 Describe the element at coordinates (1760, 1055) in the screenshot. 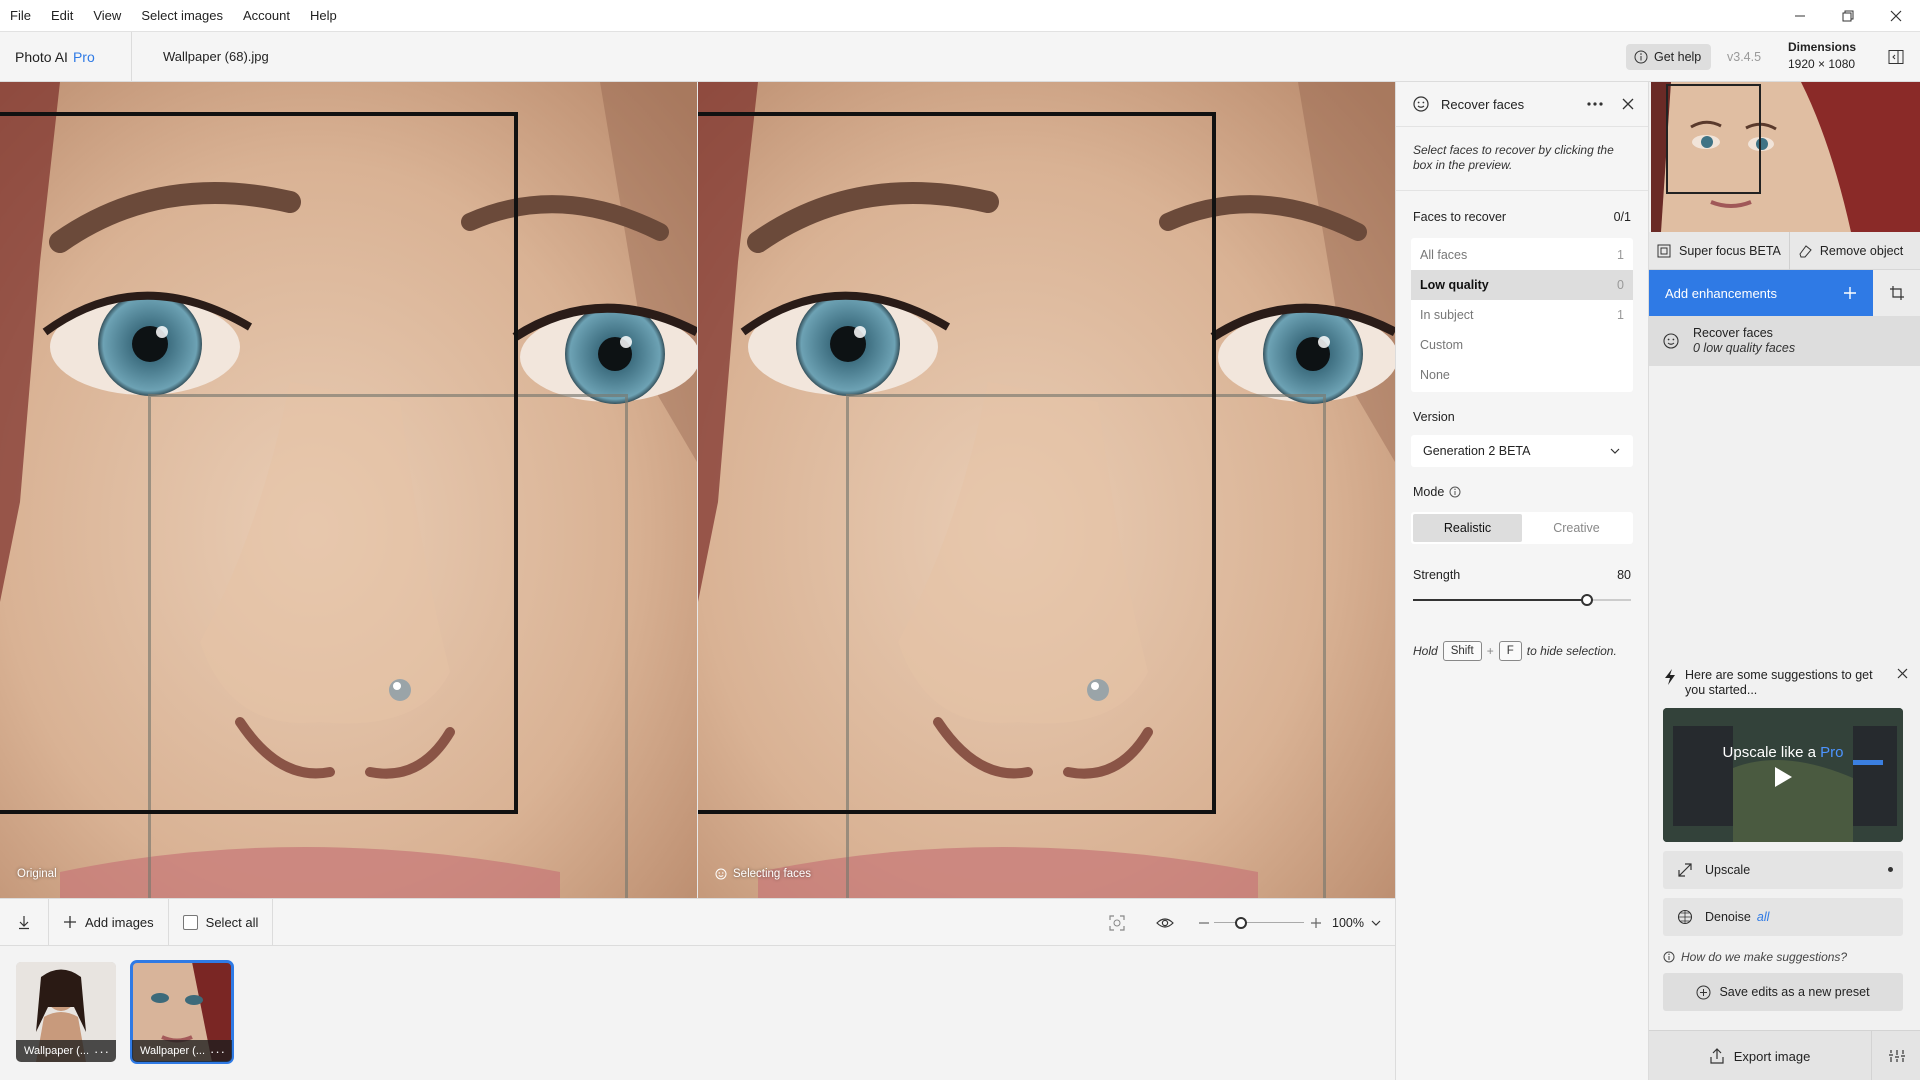

I see `export-image-button: Export image` at that location.